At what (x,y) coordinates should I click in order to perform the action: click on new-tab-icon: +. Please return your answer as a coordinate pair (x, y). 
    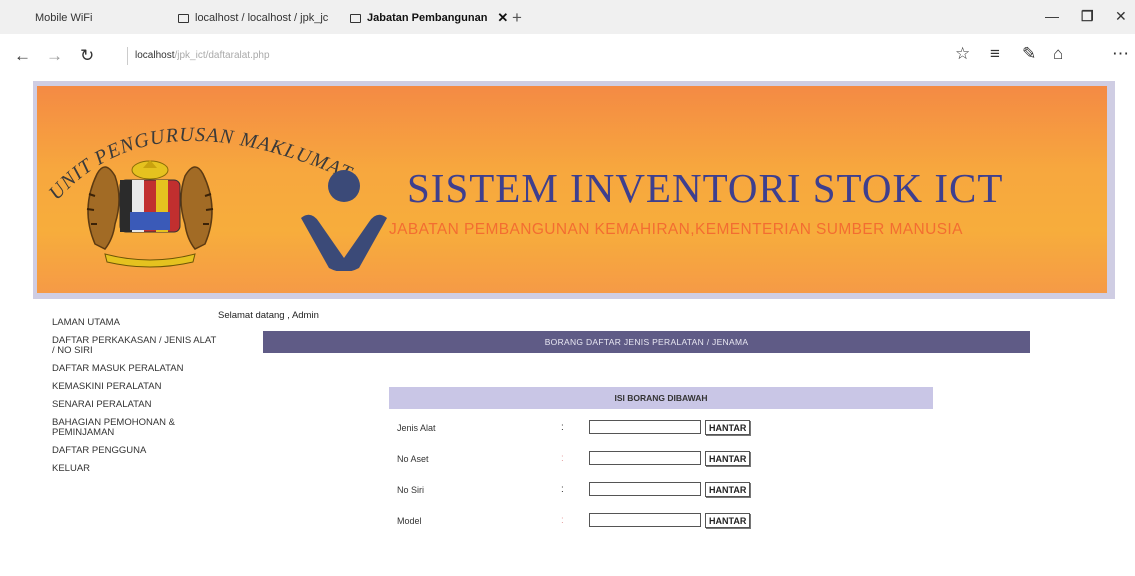
    Looking at the image, I should click on (517, 18).